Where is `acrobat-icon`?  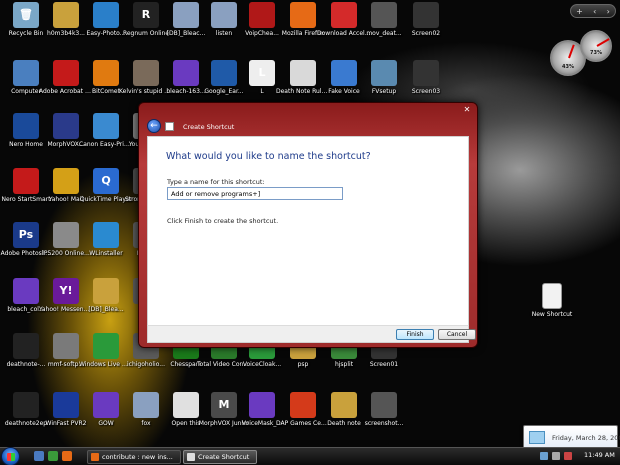
acrobat-icon is located at coordinates (66, 73).